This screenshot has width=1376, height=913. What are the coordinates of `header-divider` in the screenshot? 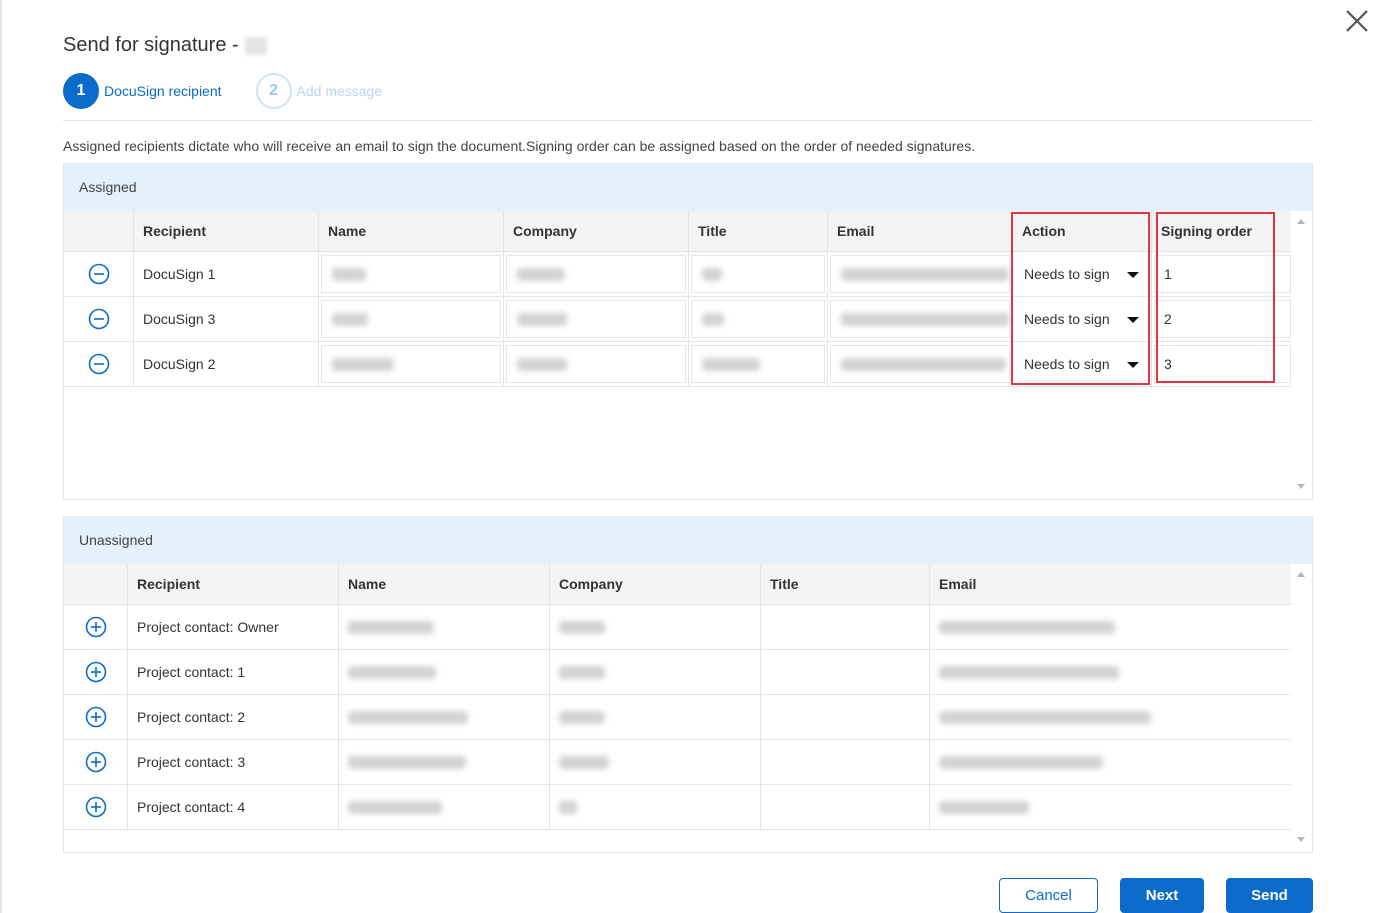 It's located at (688, 120).